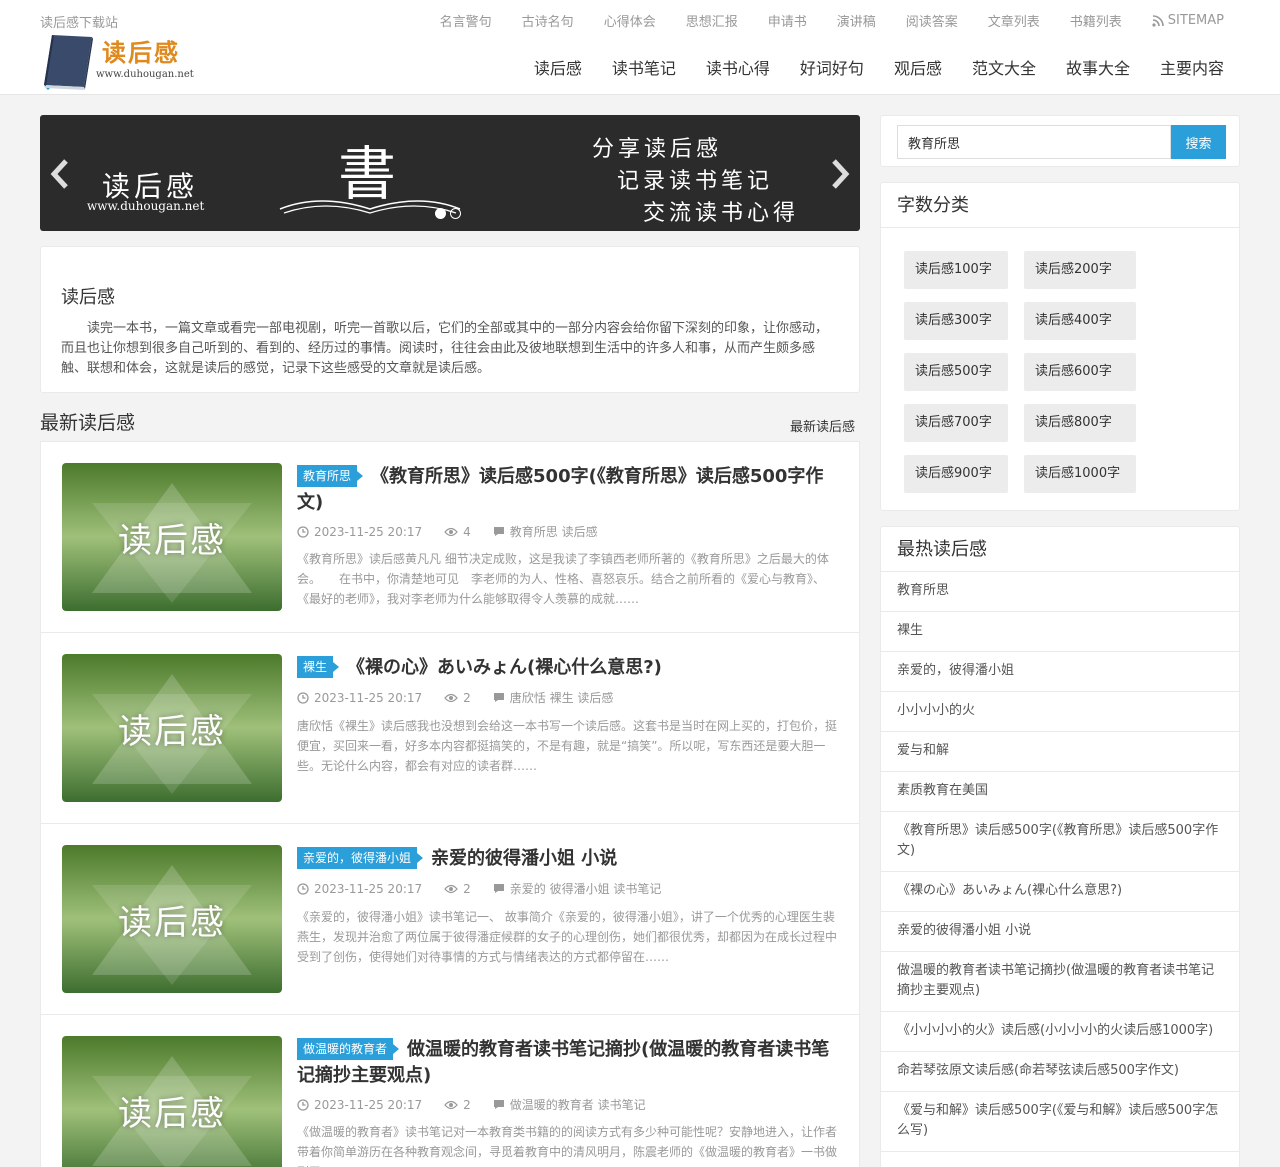  I want to click on main-nav-item: 观后感, so click(918, 67).